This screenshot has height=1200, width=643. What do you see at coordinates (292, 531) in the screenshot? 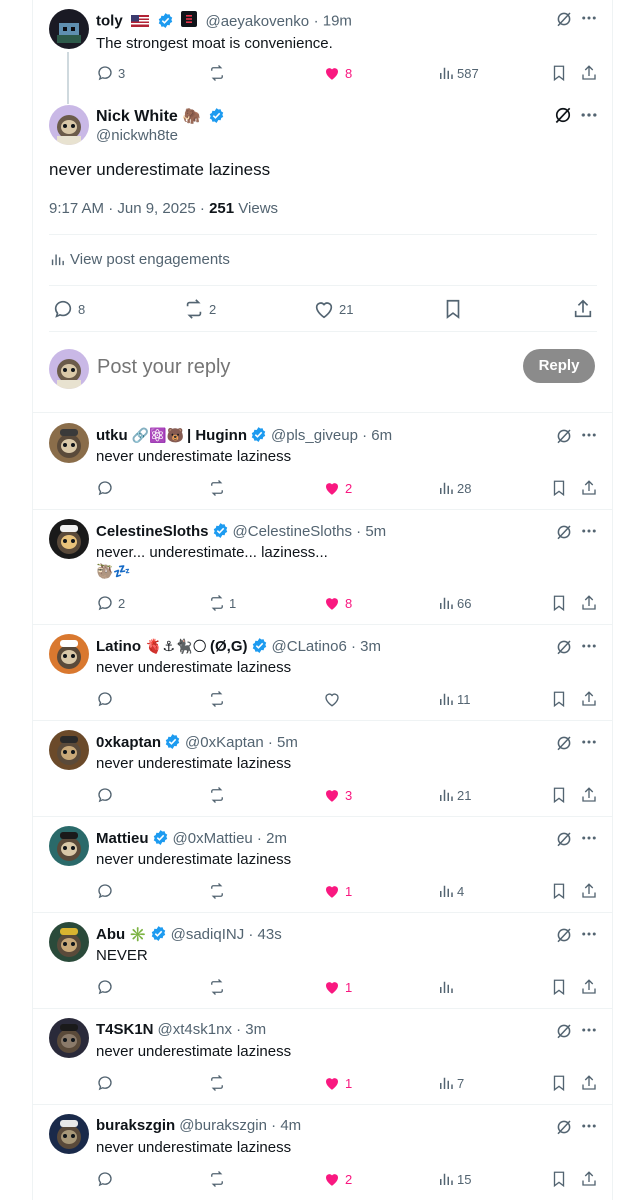
I see `author-handle: @CelestineSloths` at bounding box center [292, 531].